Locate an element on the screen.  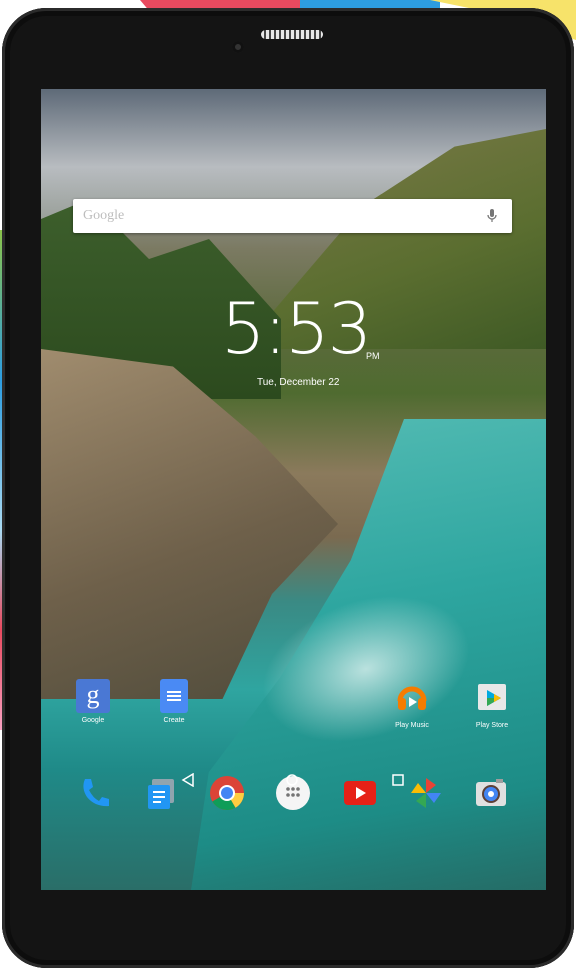
google-search-icon: g is located at coordinates (93, 696).